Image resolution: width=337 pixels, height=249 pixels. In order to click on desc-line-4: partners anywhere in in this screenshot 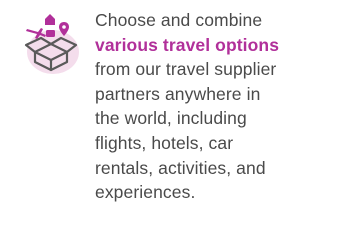, I will do `click(178, 93)`.